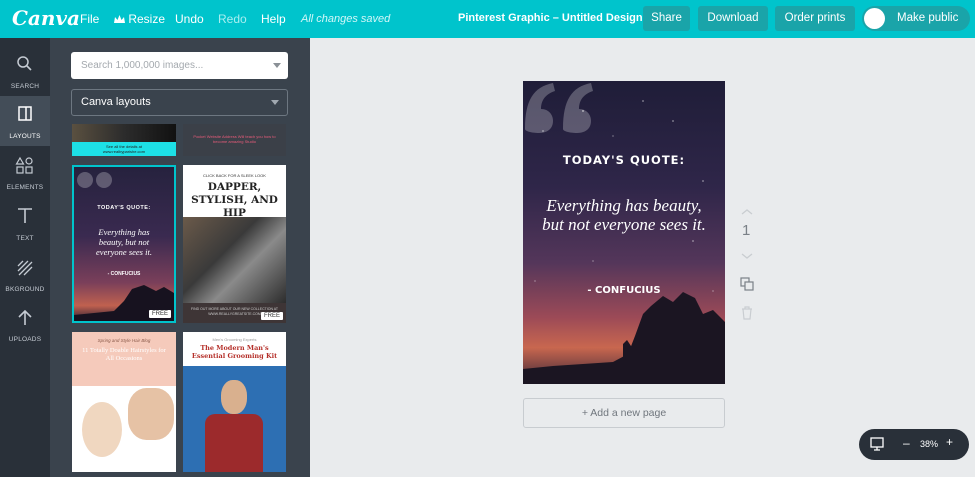  What do you see at coordinates (25, 136) in the screenshot?
I see `nav-layouts-label: LAYOUTS` at bounding box center [25, 136].